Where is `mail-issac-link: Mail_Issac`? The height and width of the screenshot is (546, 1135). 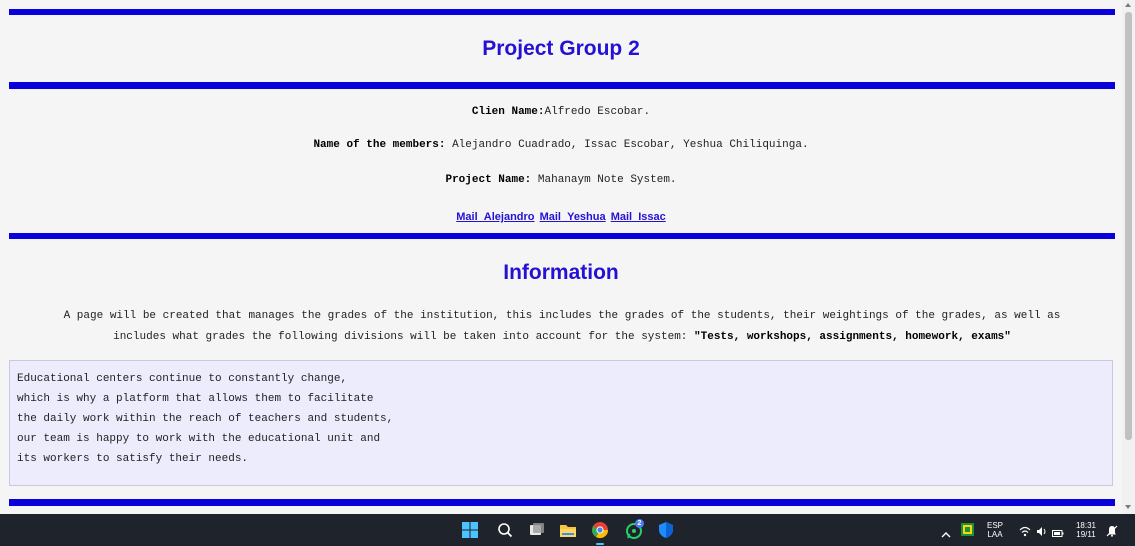
mail-issac-link: Mail_Issac is located at coordinates (638, 217).